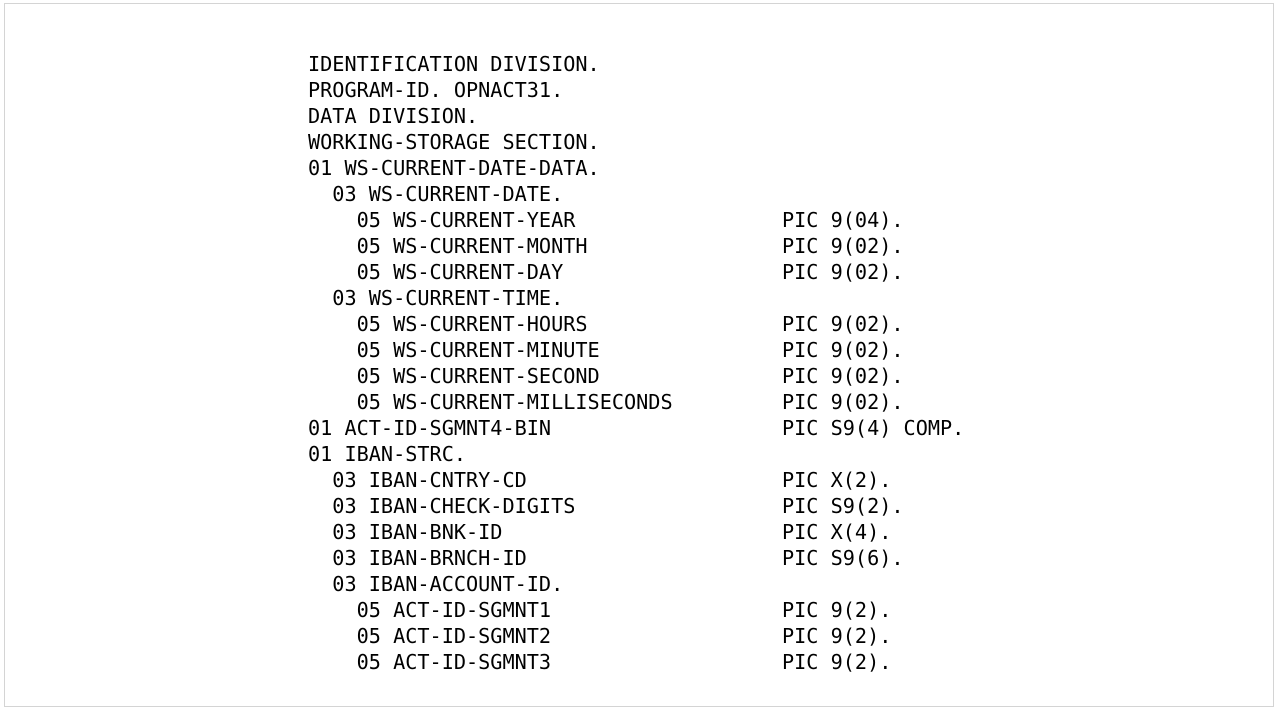 This screenshot has height=719, width=1280. Describe the element at coordinates (600, 532) in the screenshot. I see `code-line: 03 IBAN-BNK-ID PIC X(4).` at that location.